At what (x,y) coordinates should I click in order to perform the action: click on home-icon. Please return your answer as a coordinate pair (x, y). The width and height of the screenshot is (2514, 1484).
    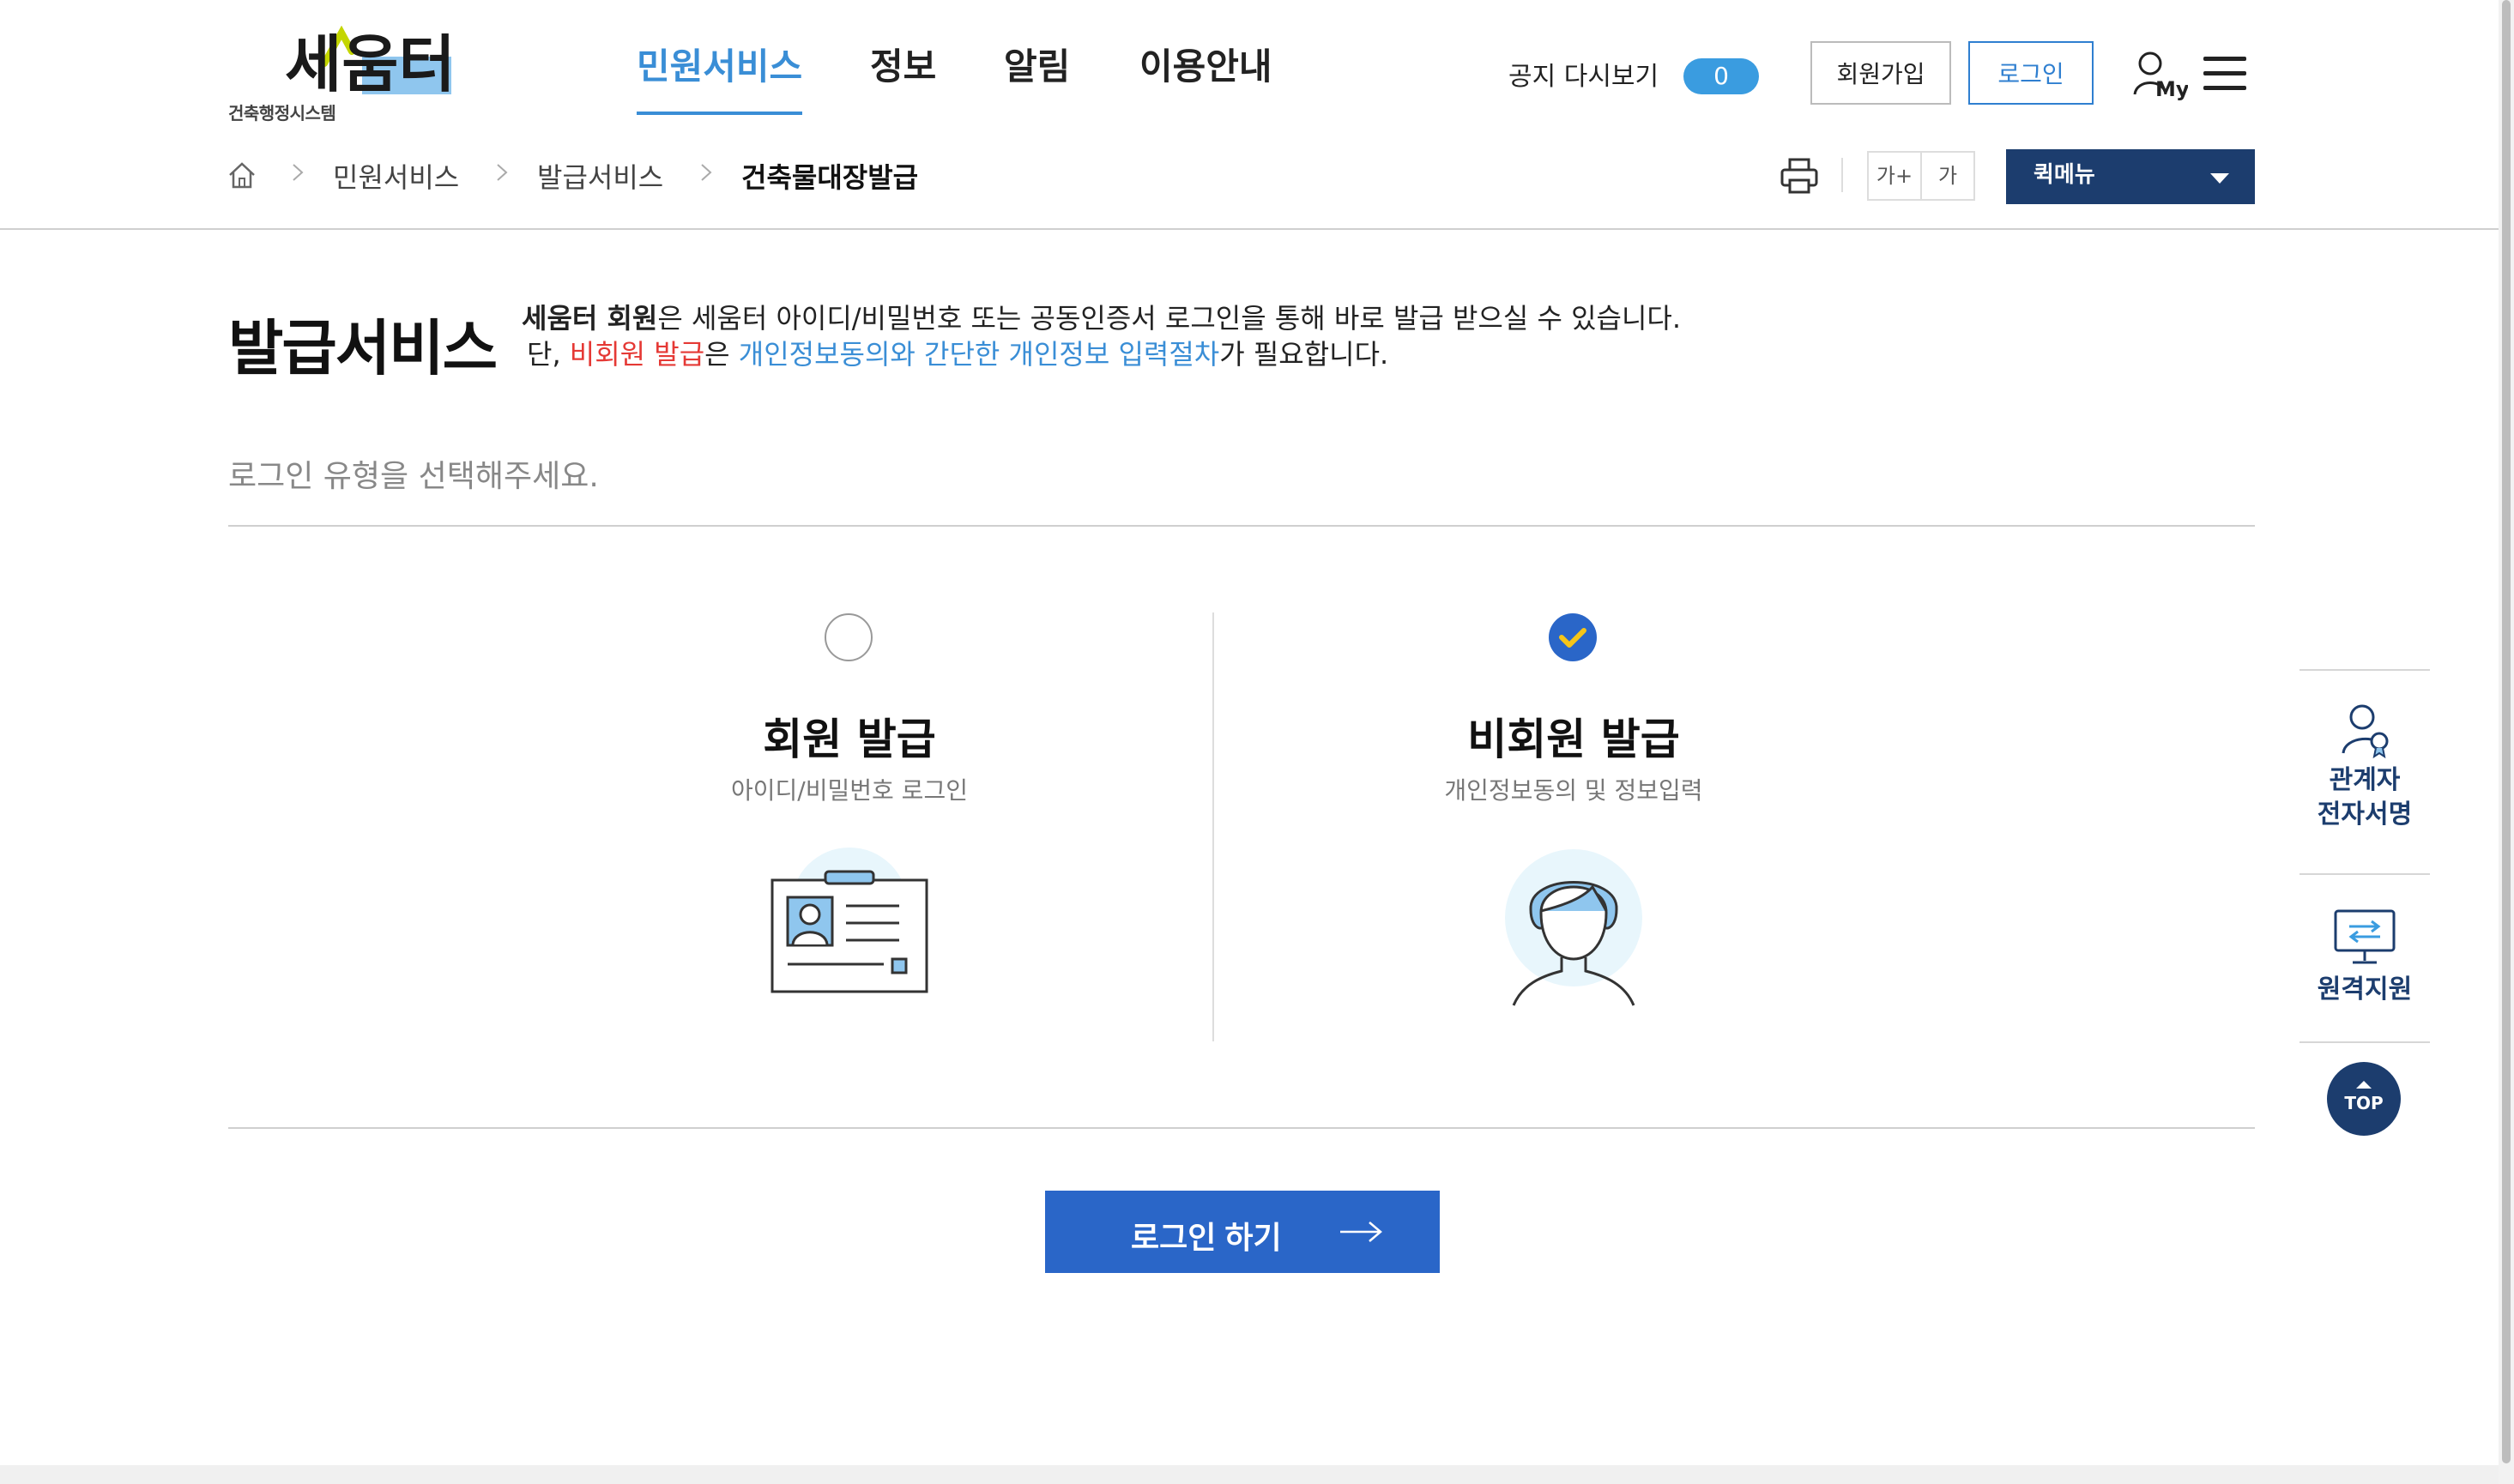
    Looking at the image, I should click on (242, 175).